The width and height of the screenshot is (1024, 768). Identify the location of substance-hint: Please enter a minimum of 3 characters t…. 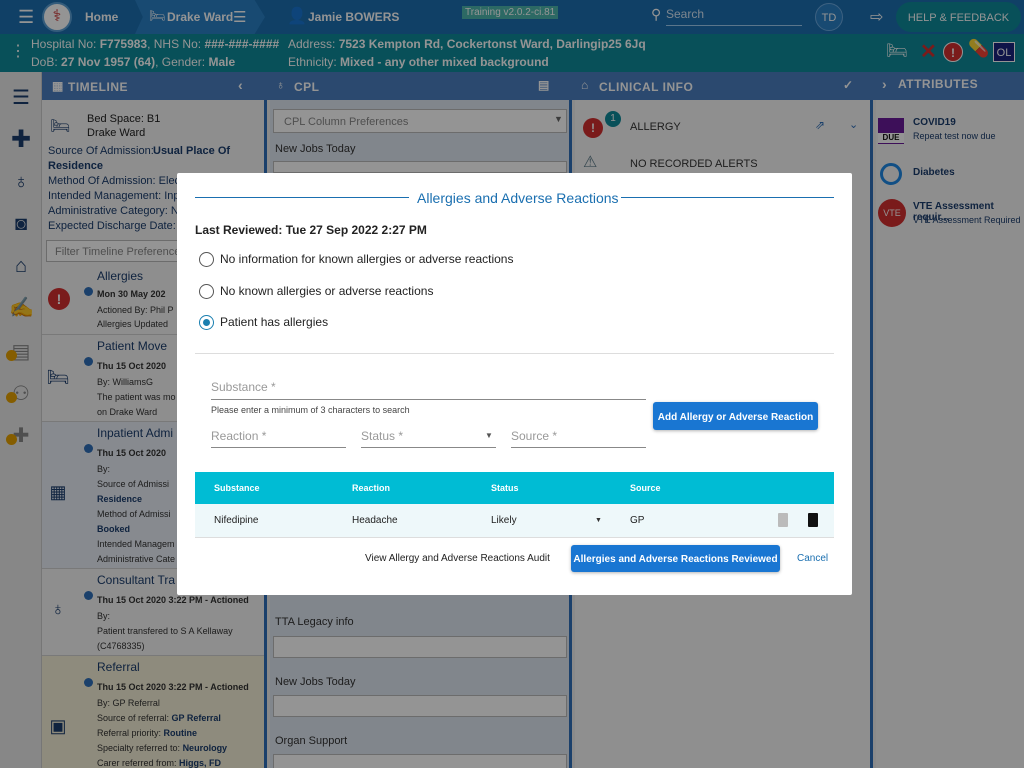
(310, 410).